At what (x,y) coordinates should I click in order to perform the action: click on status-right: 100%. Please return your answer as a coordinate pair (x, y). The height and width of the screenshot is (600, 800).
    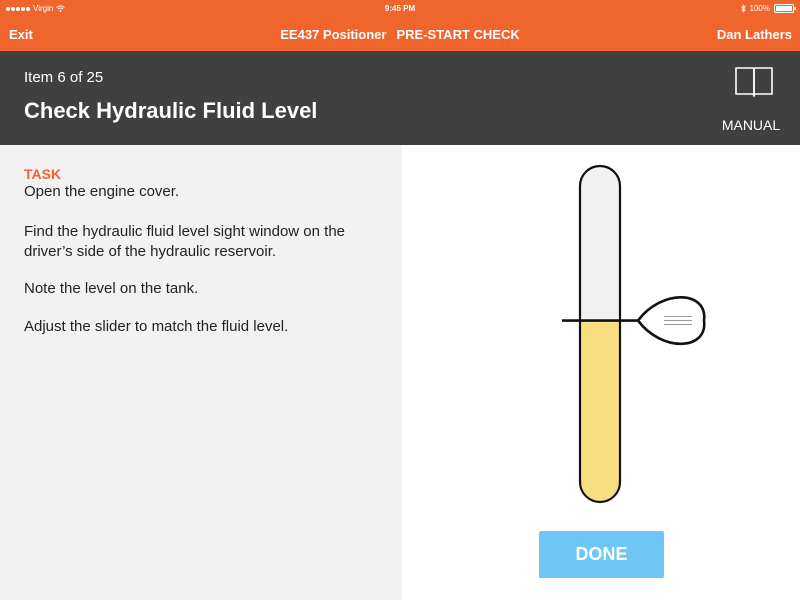
    Looking at the image, I should click on (768, 8).